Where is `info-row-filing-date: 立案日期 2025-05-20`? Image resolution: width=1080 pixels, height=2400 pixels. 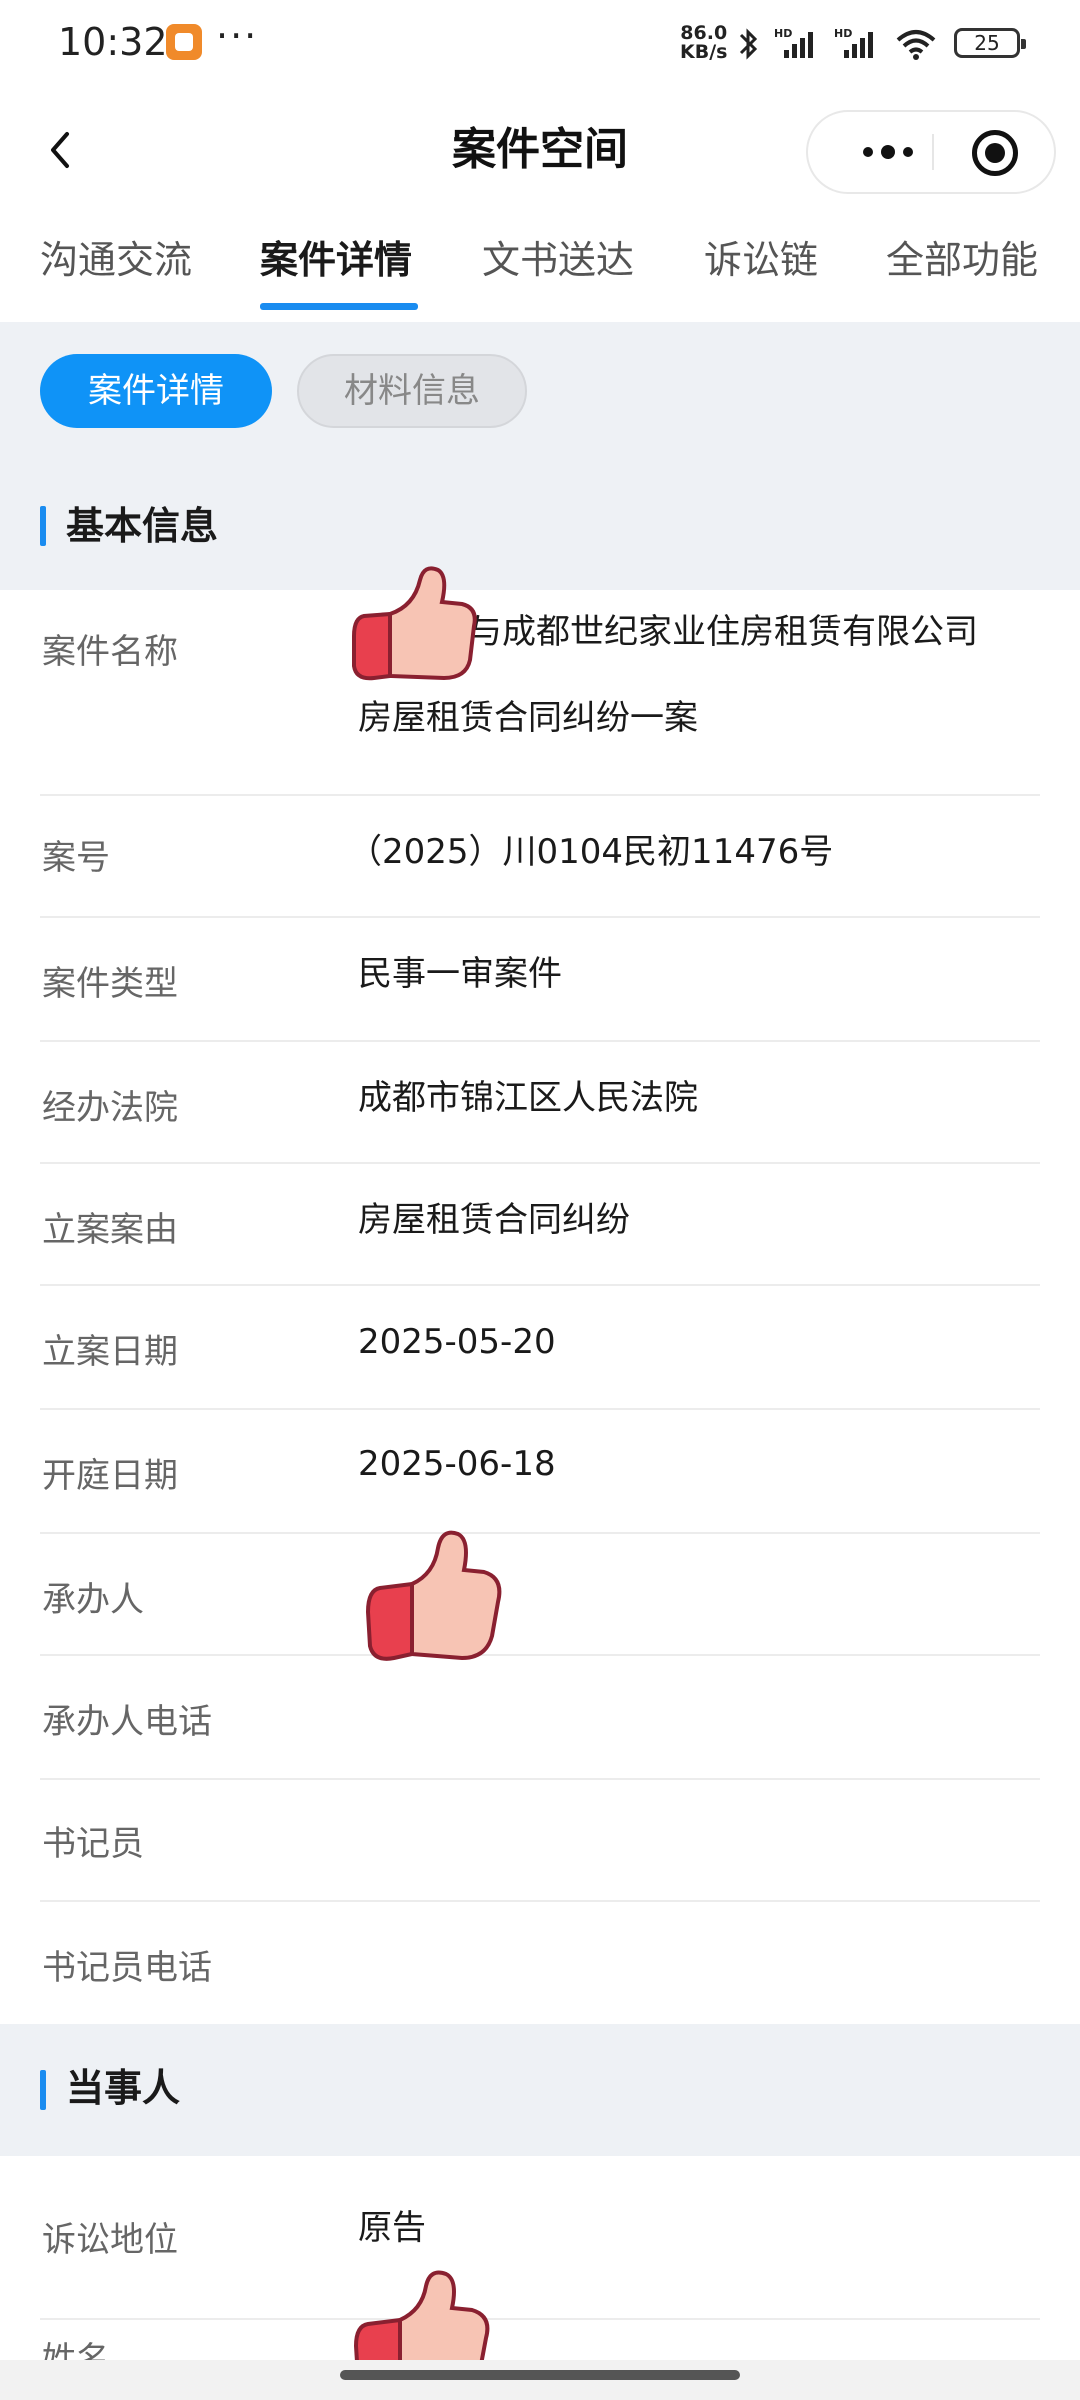
info-row-filing-date: 立案日期 2025-05-20 is located at coordinates (540, 1348).